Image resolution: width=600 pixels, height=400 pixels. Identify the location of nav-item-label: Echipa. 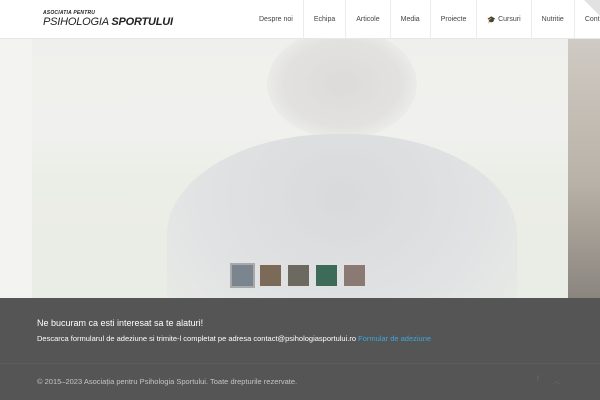
(324, 19).